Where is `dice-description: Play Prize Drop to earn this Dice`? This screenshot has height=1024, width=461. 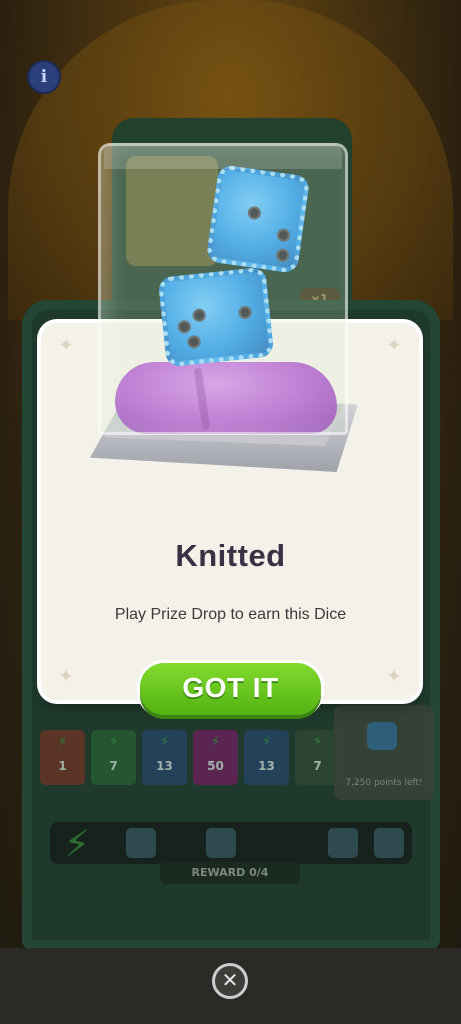
dice-description: Play Prize Drop to earn this Dice is located at coordinates (230, 614).